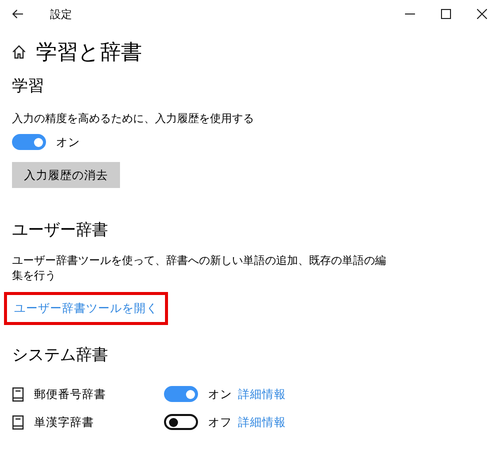  What do you see at coordinates (86, 308) in the screenshot?
I see `open-tool-link: ユーザー辞書ツールを開く` at bounding box center [86, 308].